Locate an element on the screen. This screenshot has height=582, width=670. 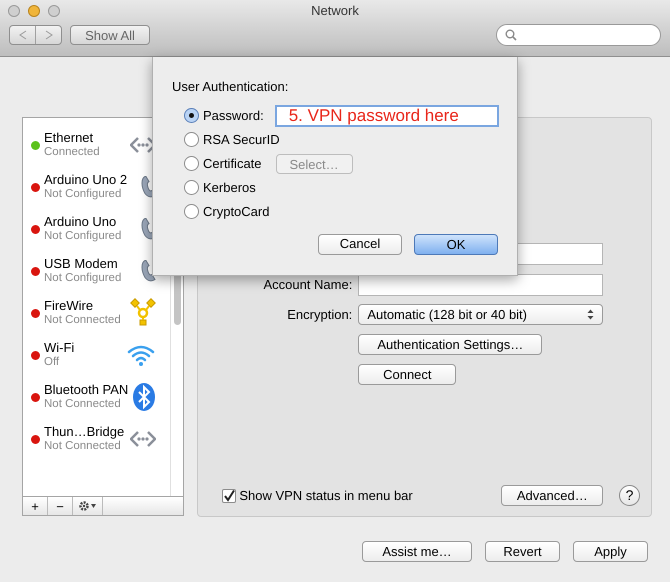
account-name-label: Account Name: is located at coordinates (307, 285).